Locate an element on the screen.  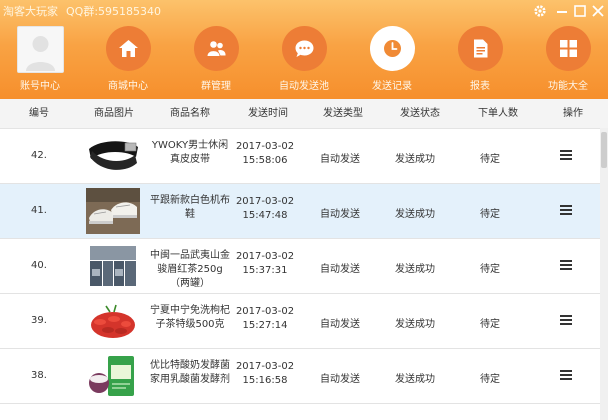
product-image-shoes is located at coordinates (113, 211).